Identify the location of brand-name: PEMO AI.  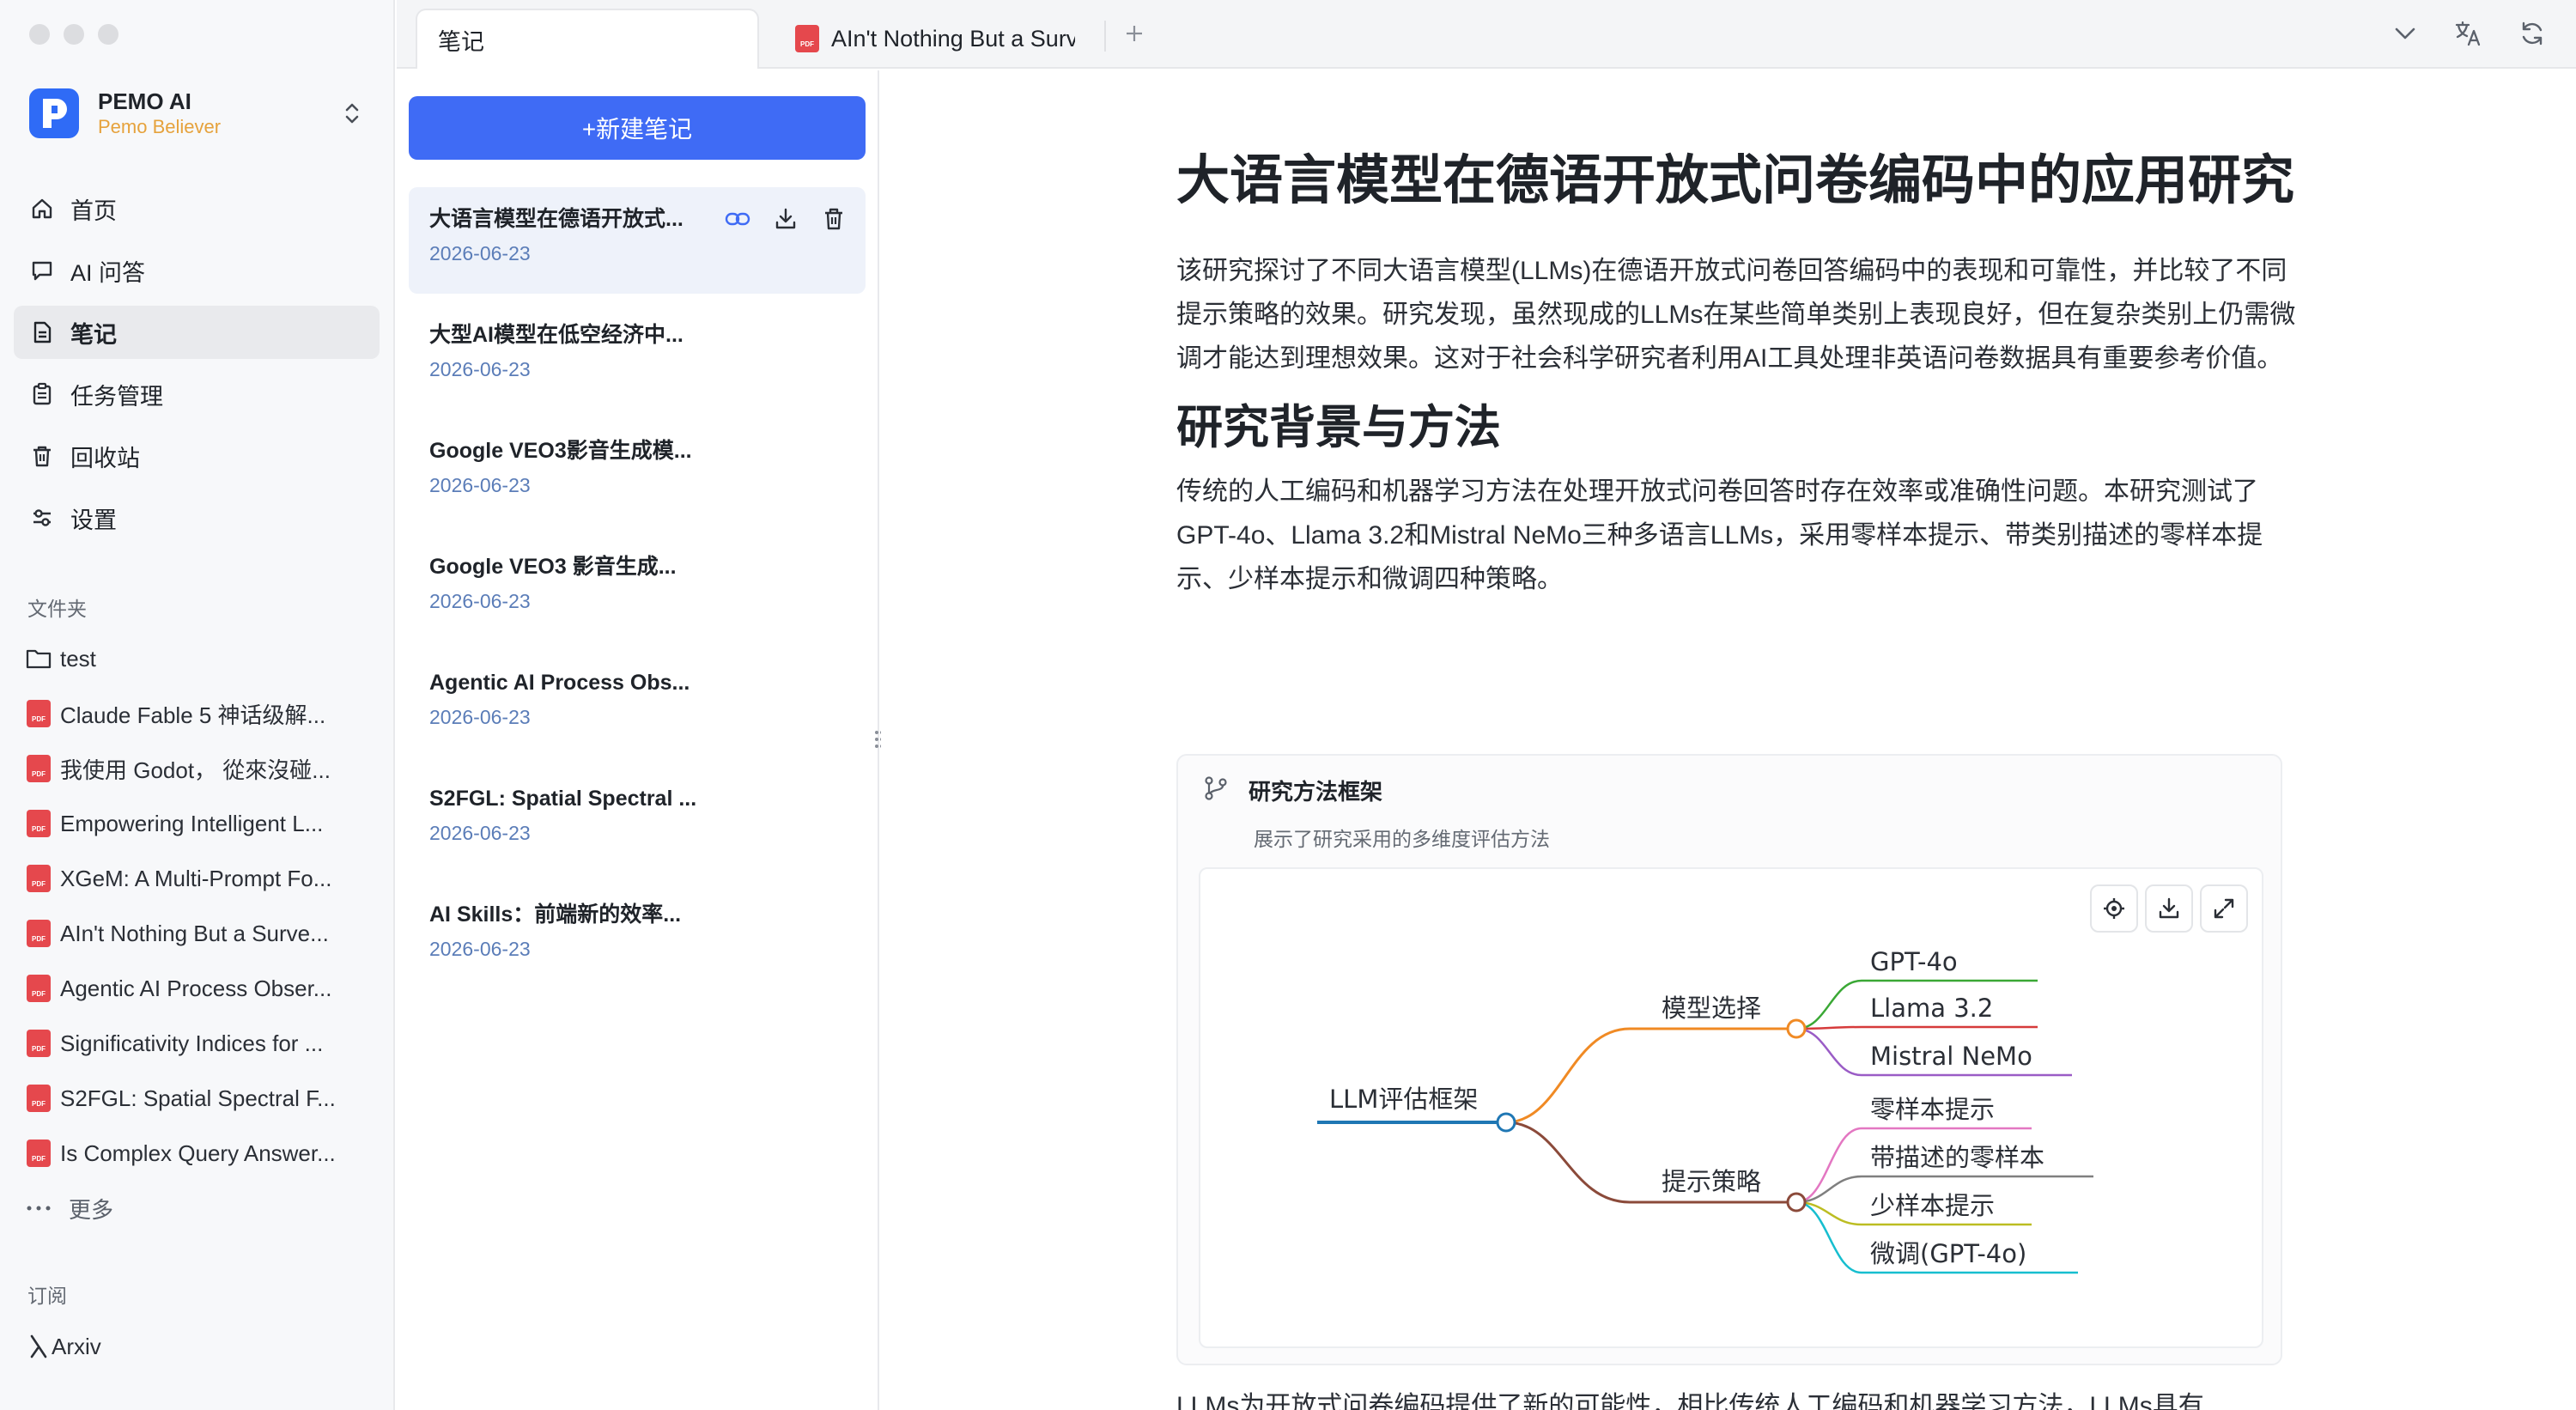
(144, 101).